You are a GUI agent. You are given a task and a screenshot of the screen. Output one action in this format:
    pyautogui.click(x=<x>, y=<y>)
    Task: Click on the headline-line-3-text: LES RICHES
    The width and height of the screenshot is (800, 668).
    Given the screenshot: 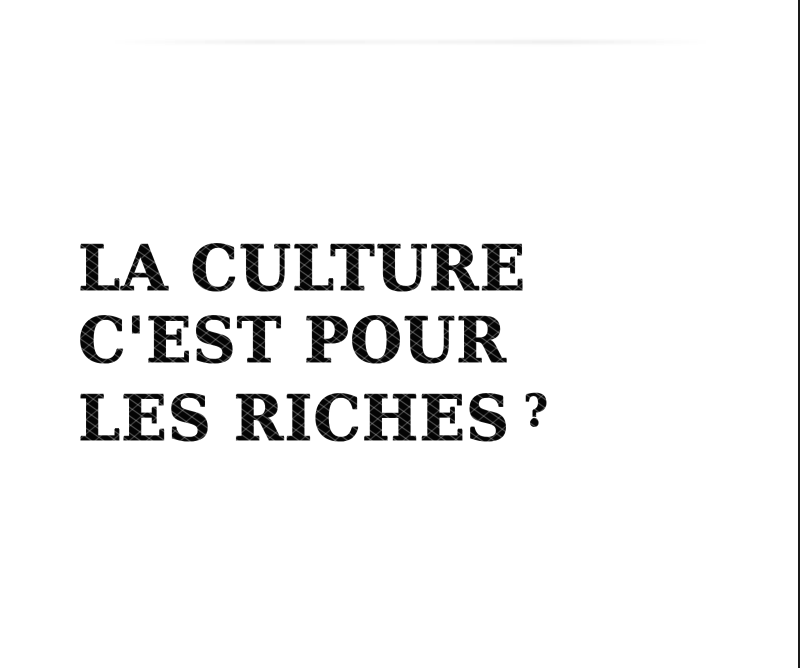 What is the action you would take?
    pyautogui.click(x=294, y=418)
    